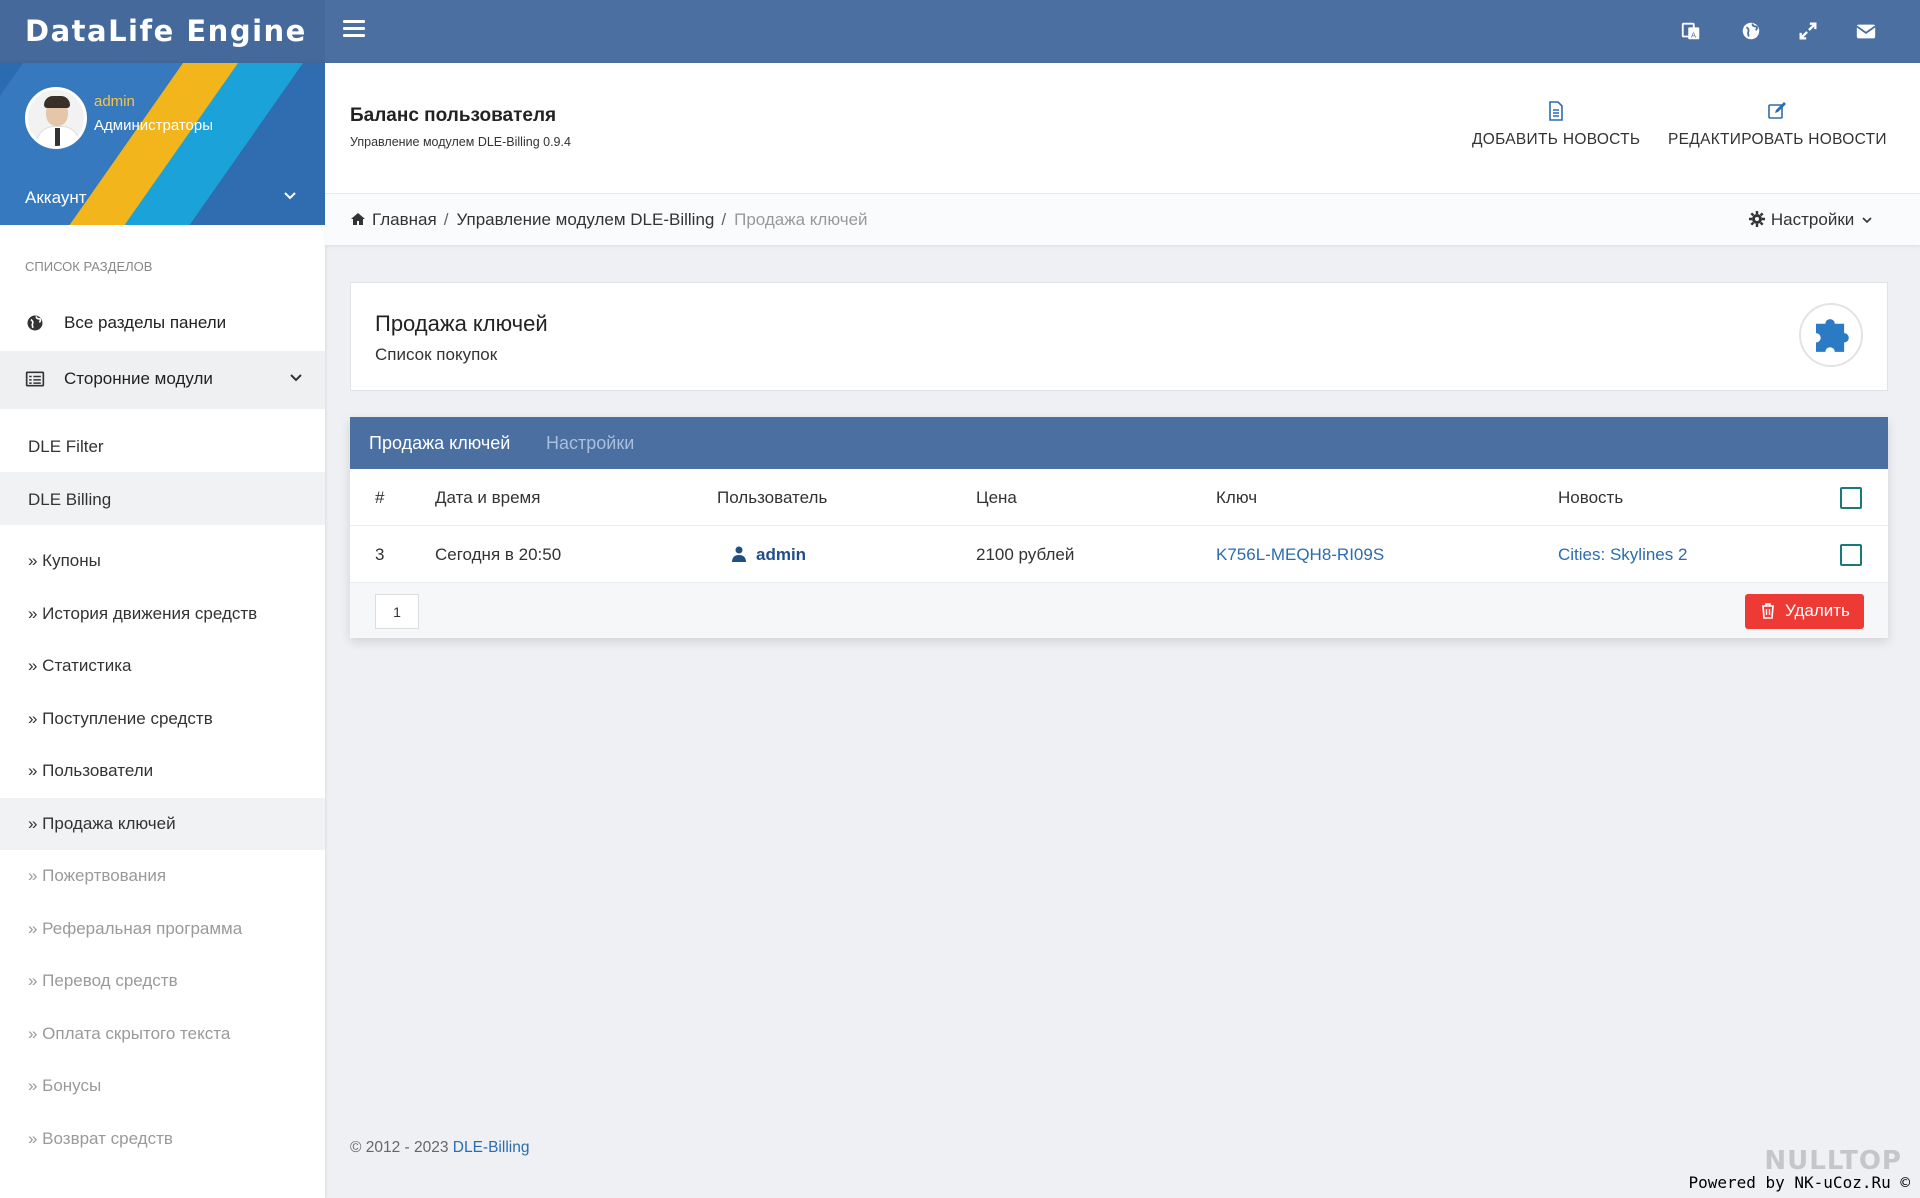  Describe the element at coordinates (498, 554) in the screenshot. I see `cell-date: Сегодня в 20:50` at that location.